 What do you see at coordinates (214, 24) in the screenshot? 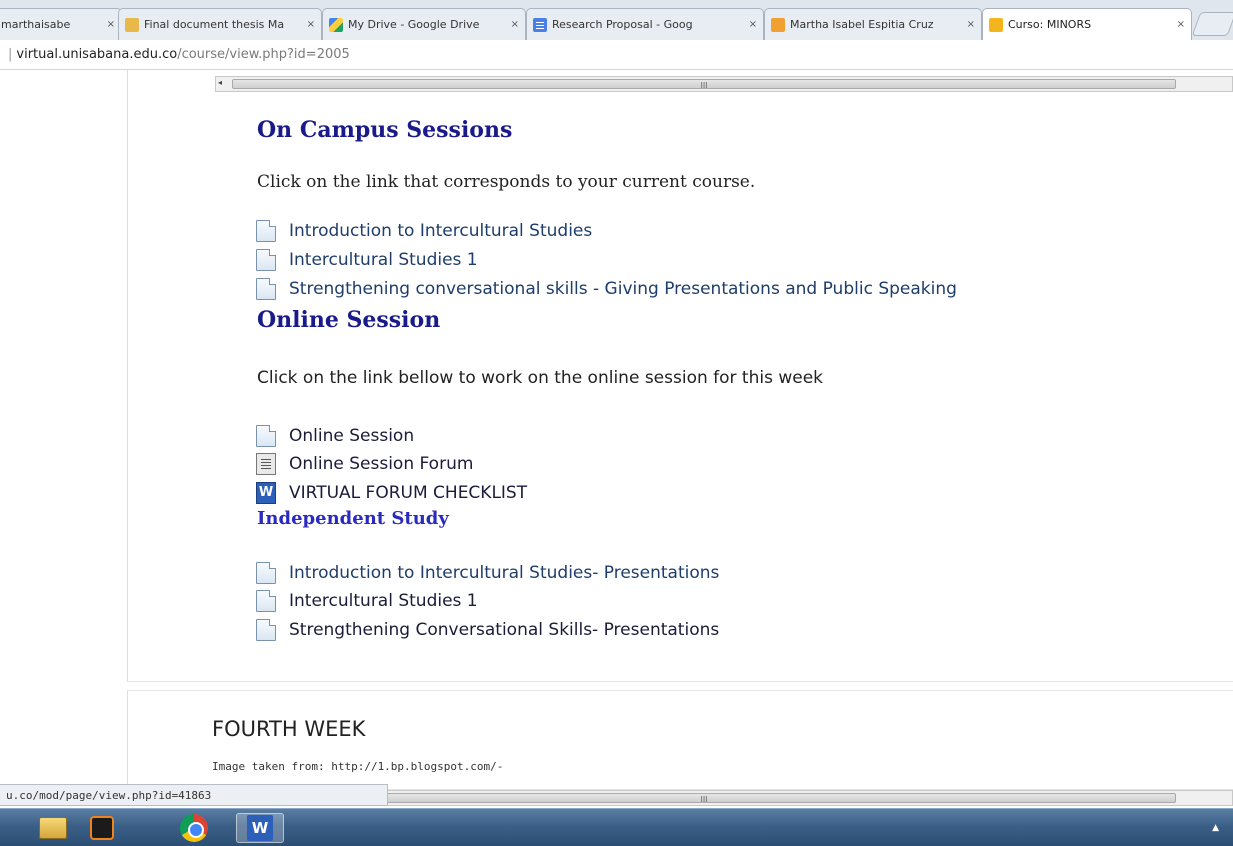
I see `tab-title: Final document thesis Ma` at bounding box center [214, 24].